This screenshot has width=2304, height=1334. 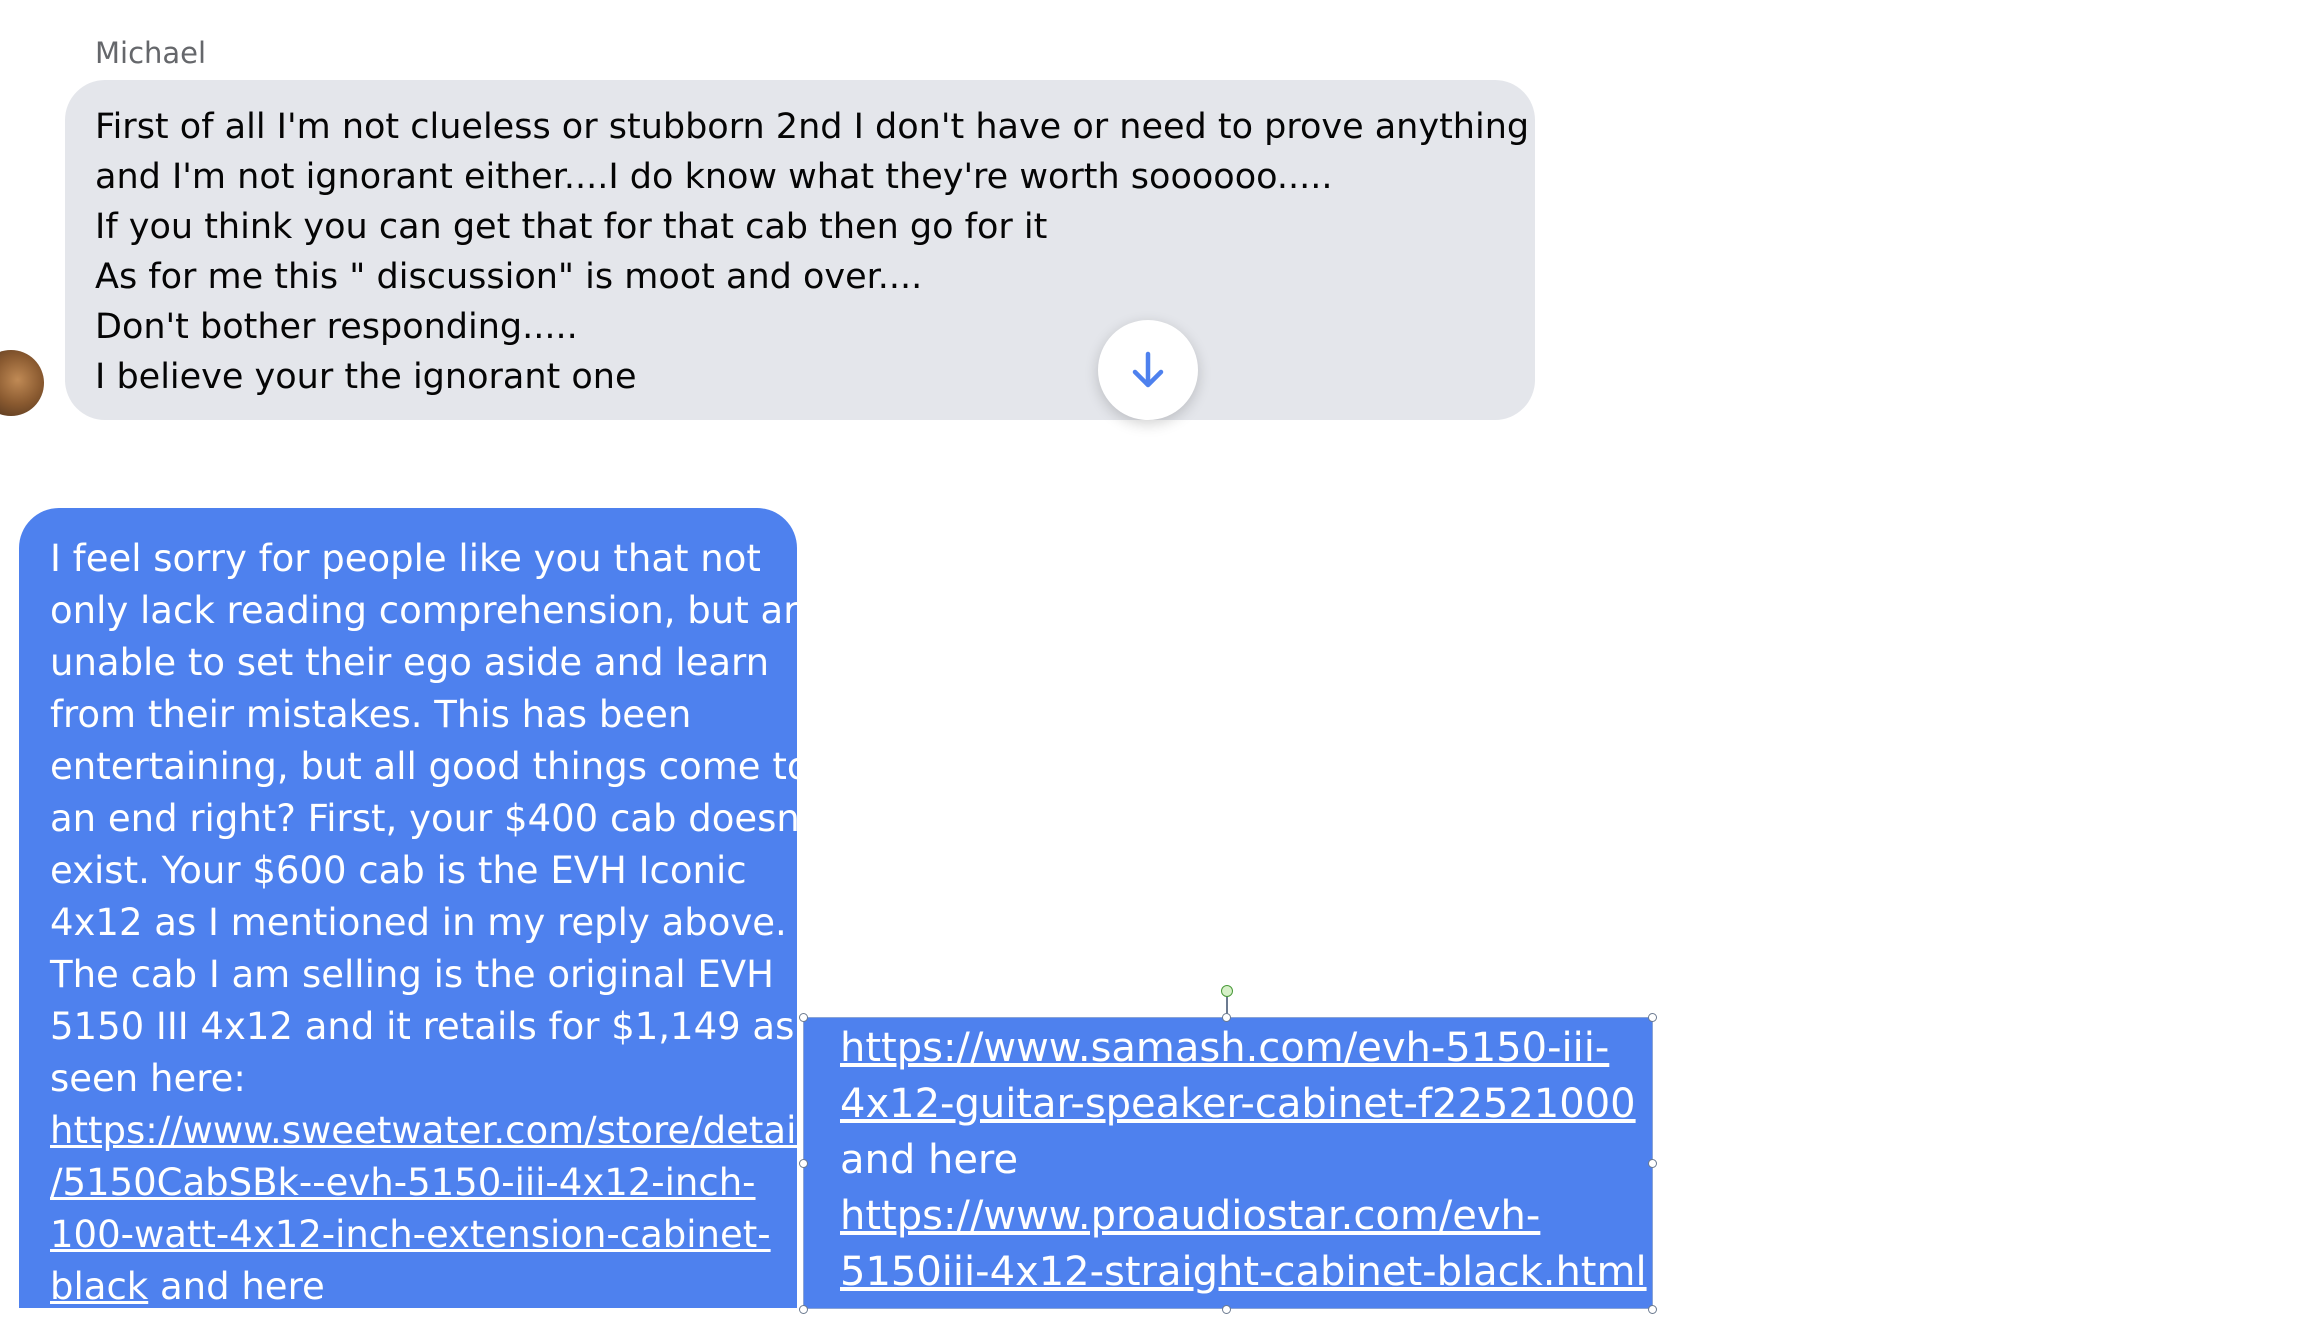 What do you see at coordinates (803, 1017) in the screenshot?
I see `resize-handle-top-left` at bounding box center [803, 1017].